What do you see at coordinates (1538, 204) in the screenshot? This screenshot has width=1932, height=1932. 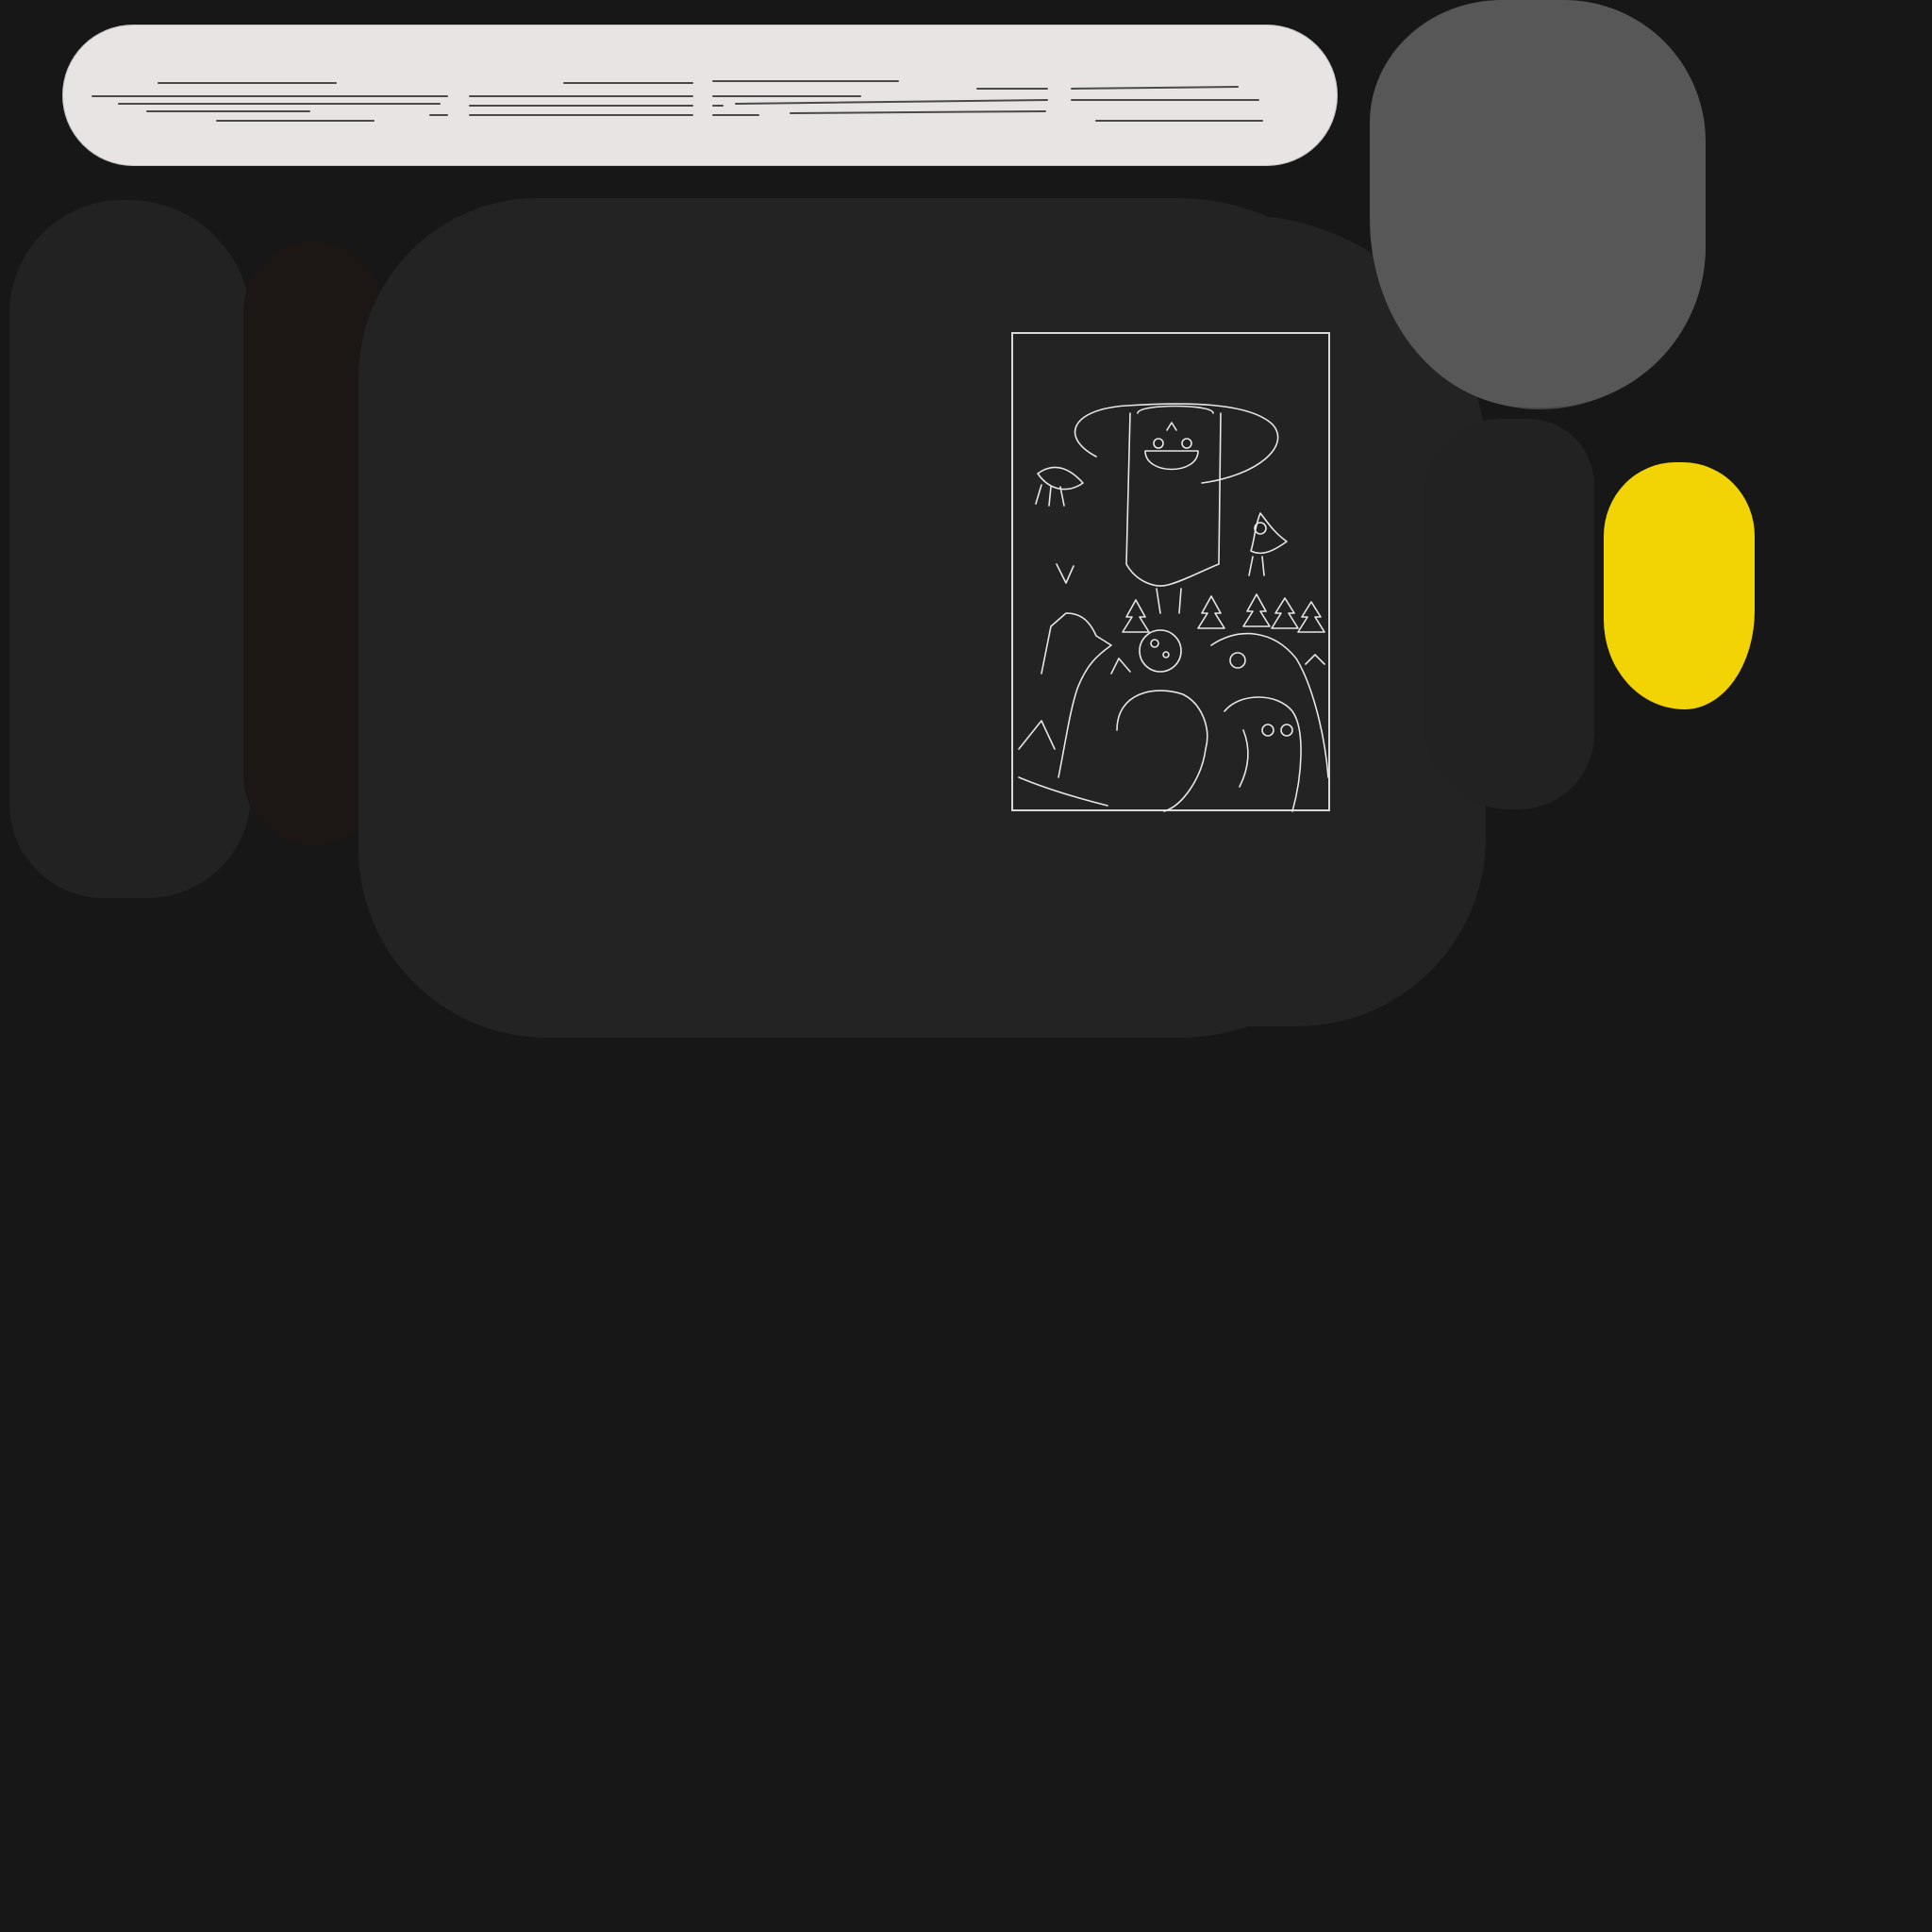 I see `avatar` at bounding box center [1538, 204].